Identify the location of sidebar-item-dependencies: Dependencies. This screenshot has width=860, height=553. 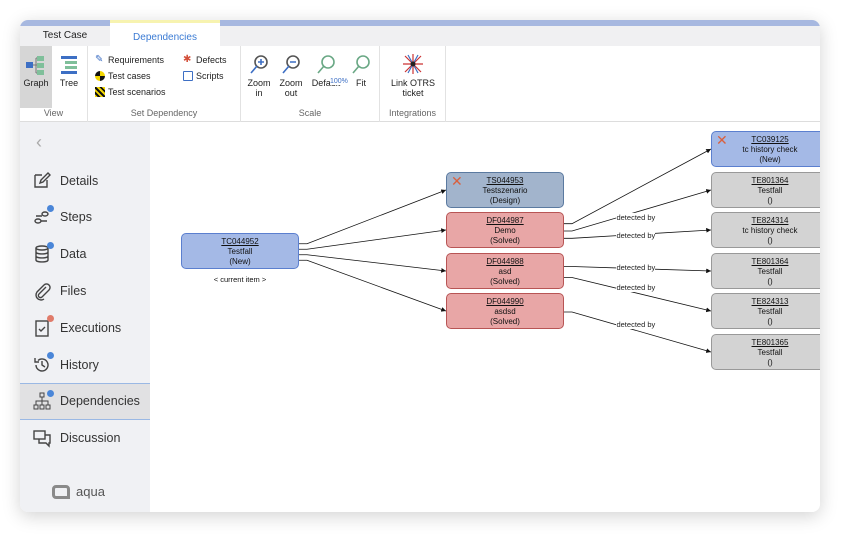
(85, 401).